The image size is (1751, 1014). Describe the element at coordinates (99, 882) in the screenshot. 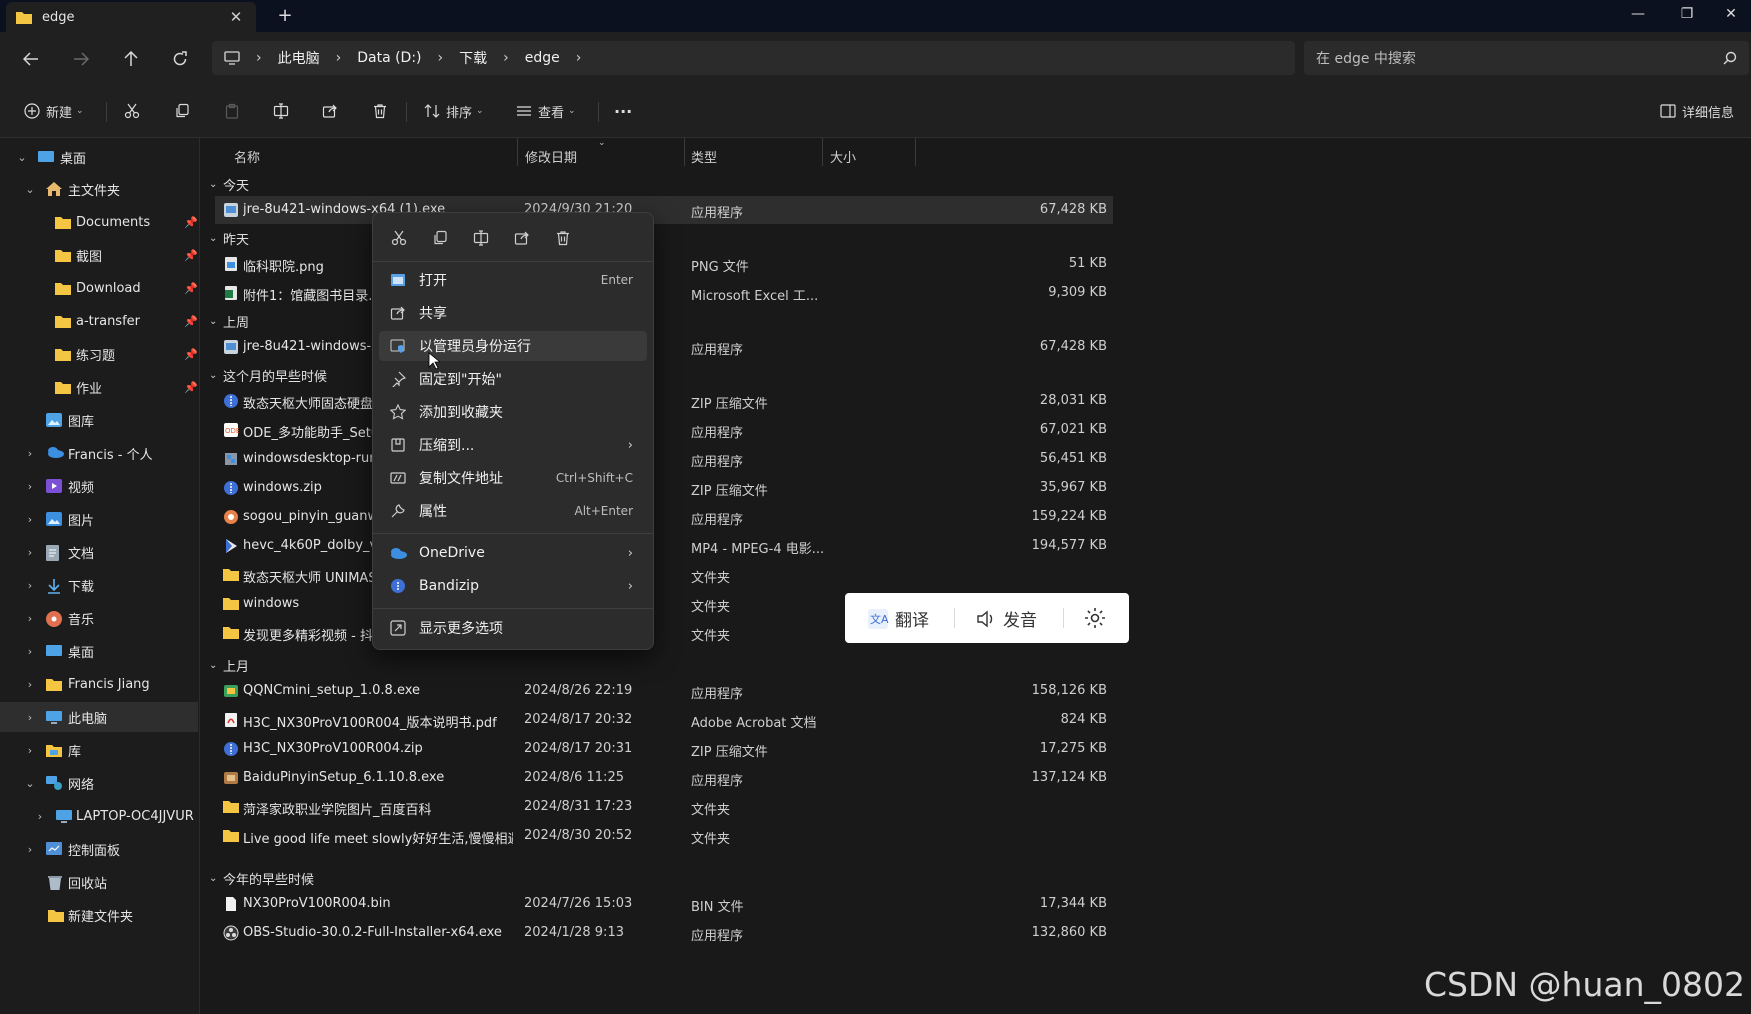

I see `sidebar-item-recycle-bin: 回收站` at that location.